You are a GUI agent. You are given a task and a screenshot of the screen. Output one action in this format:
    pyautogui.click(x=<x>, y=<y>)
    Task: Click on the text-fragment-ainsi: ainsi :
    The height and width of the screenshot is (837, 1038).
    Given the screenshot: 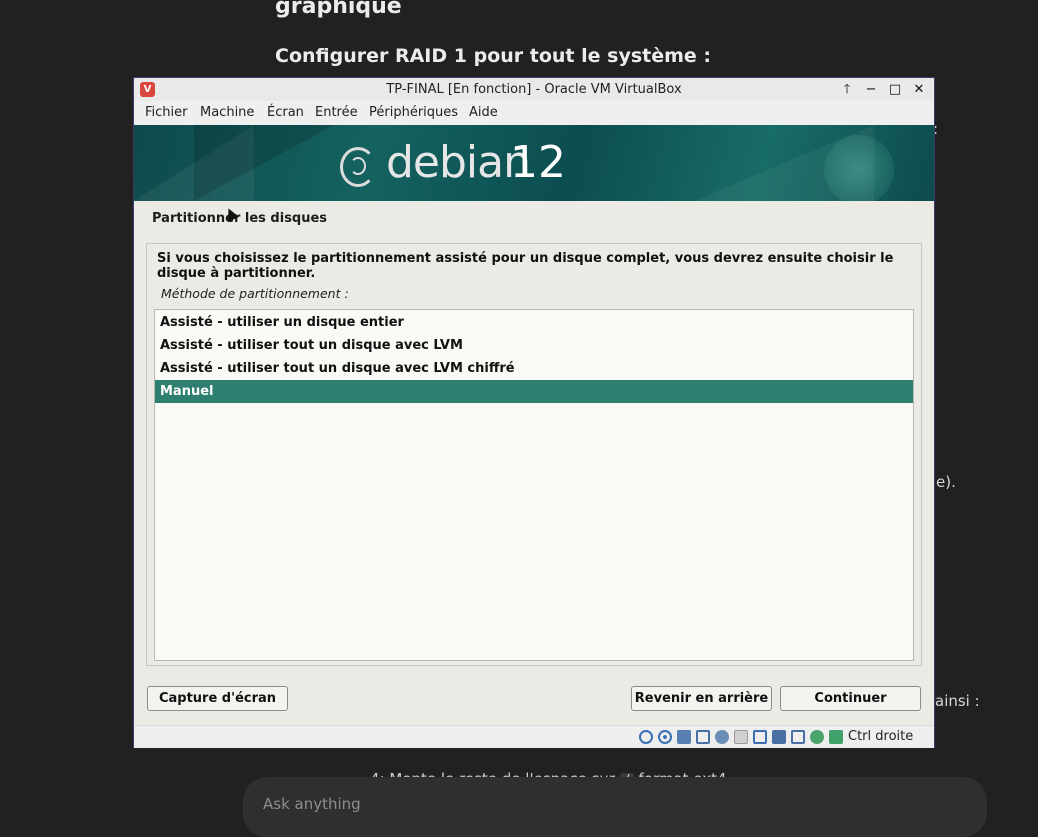 What is the action you would take?
    pyautogui.click(x=957, y=701)
    